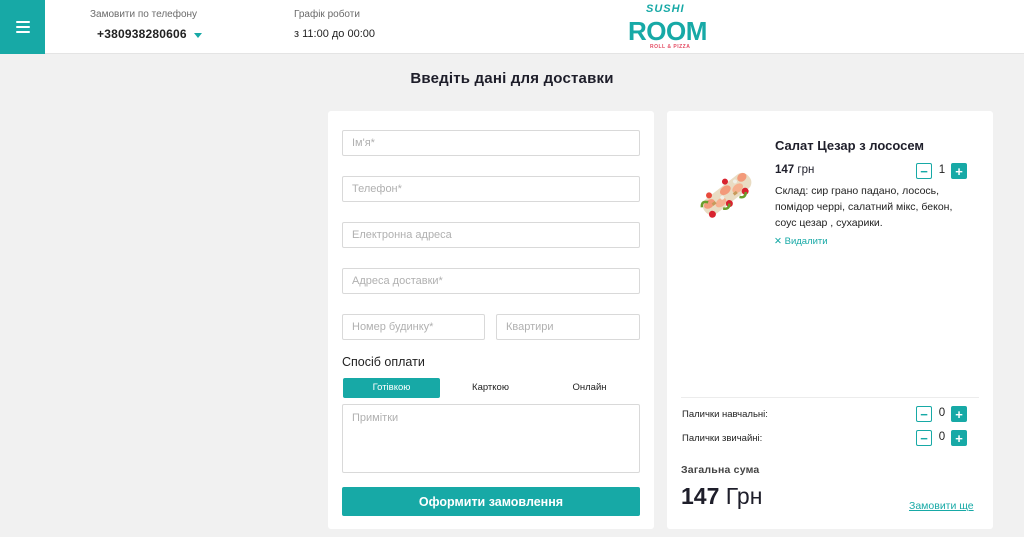  What do you see at coordinates (665, 9) in the screenshot?
I see `logo-top-text: SUSHI` at bounding box center [665, 9].